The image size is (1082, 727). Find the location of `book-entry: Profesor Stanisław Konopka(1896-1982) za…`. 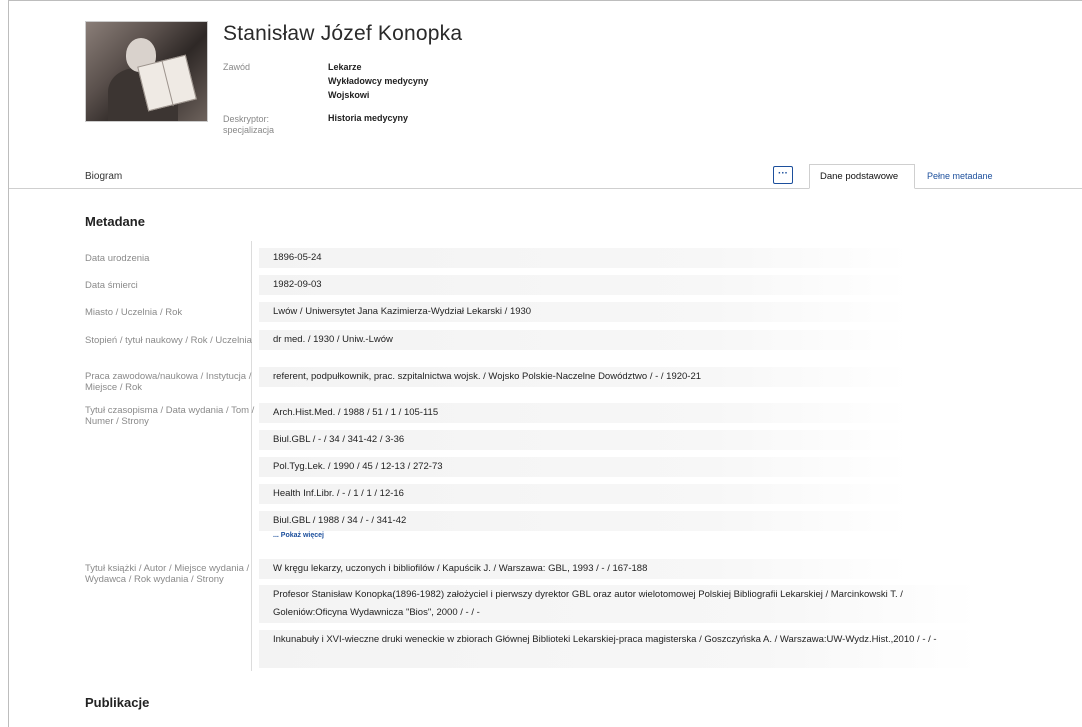

book-entry: Profesor Stanisław Konopka(1896-1982) za… is located at coordinates (588, 603).